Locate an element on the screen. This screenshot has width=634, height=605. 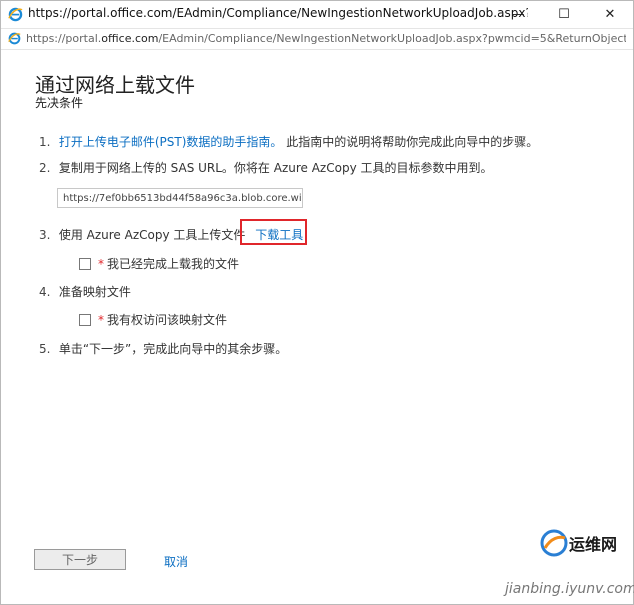
step-1-text: 此指南中的说明将帮助你完成此向导中的步骤。 is located at coordinates (410, 142).